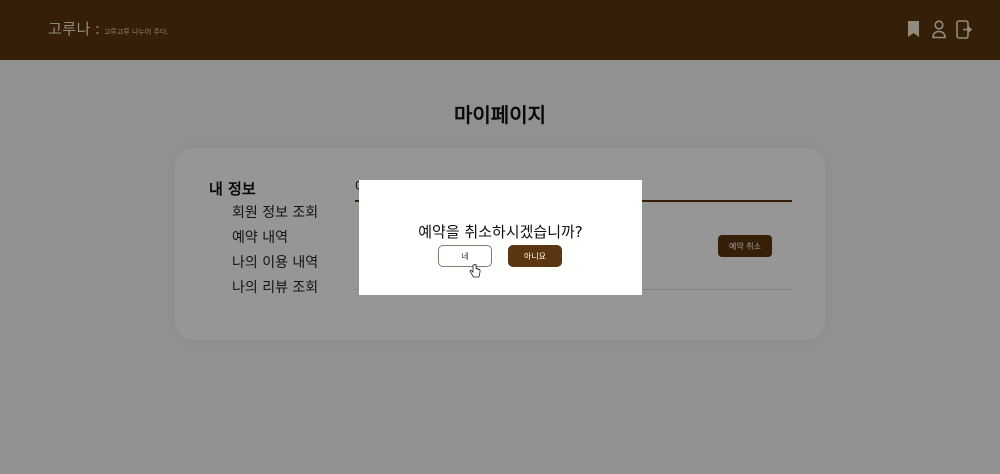 Image resolution: width=1000 pixels, height=474 pixels. Describe the element at coordinates (475, 270) in the screenshot. I see `hand-cursor-icon` at that location.